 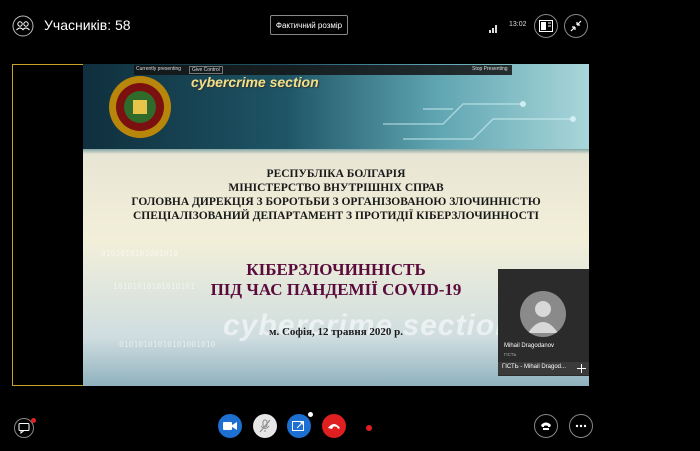 I want to click on more-options-button, so click(x=581, y=426).